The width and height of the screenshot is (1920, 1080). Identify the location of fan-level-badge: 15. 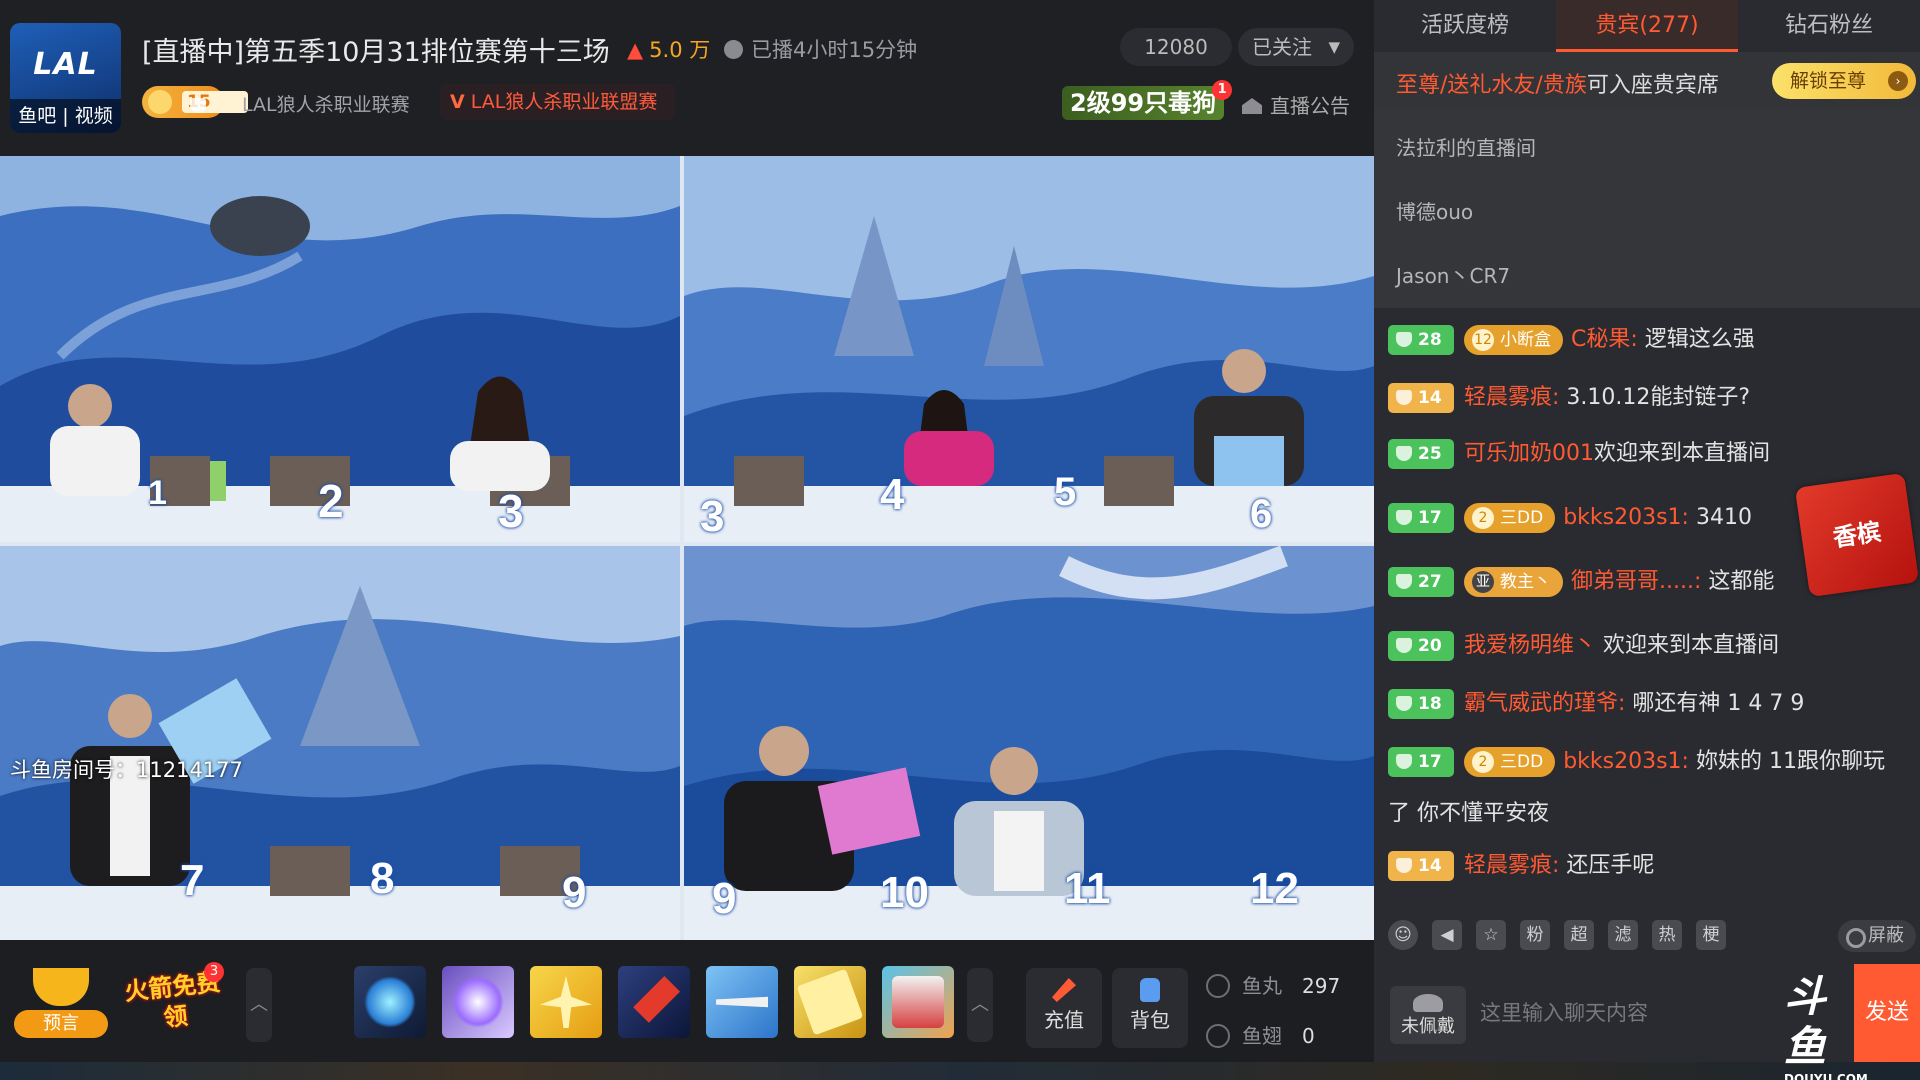
(195, 102).